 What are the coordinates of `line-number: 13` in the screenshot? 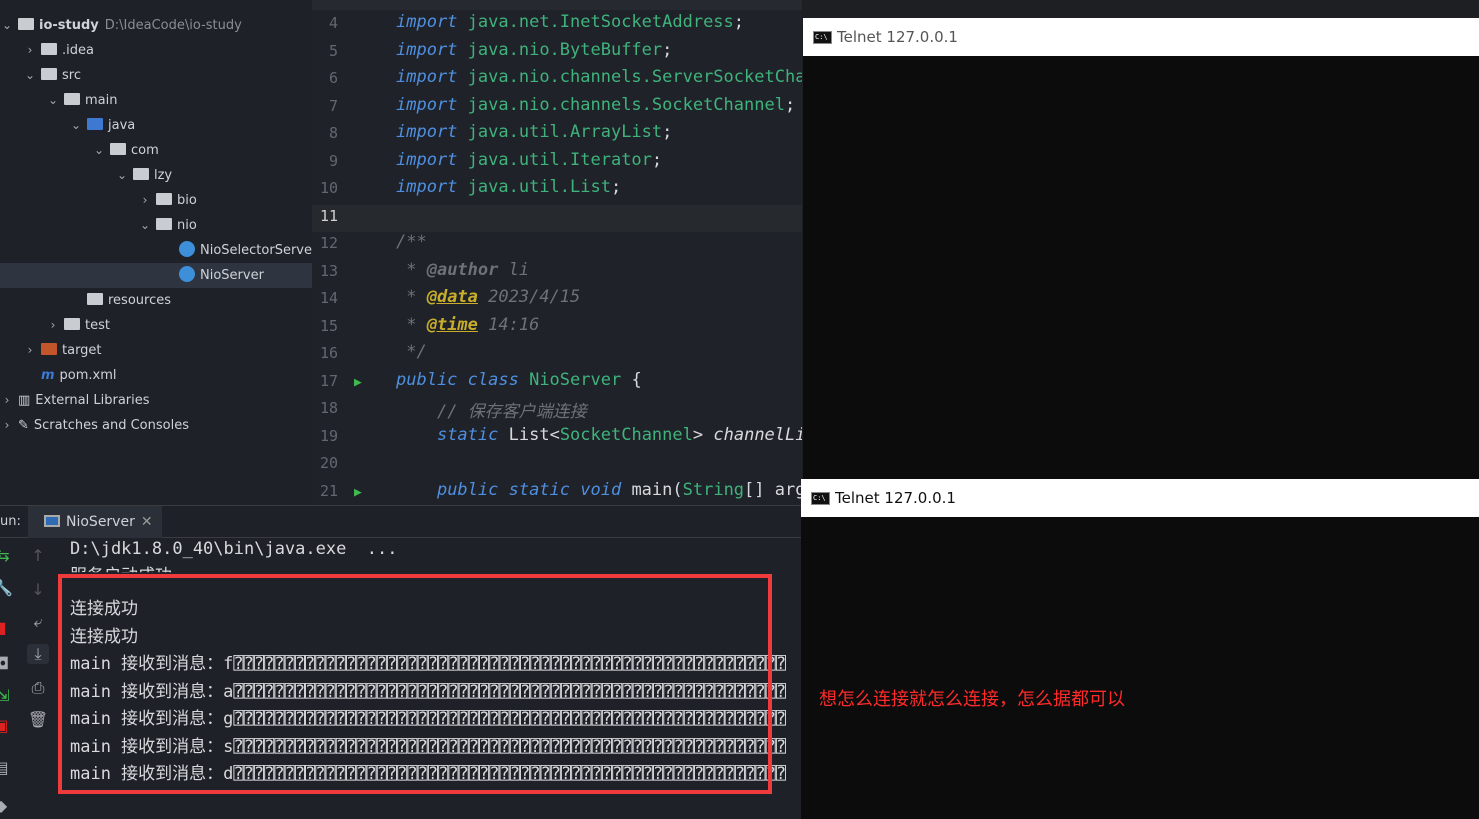 It's located at (328, 270).